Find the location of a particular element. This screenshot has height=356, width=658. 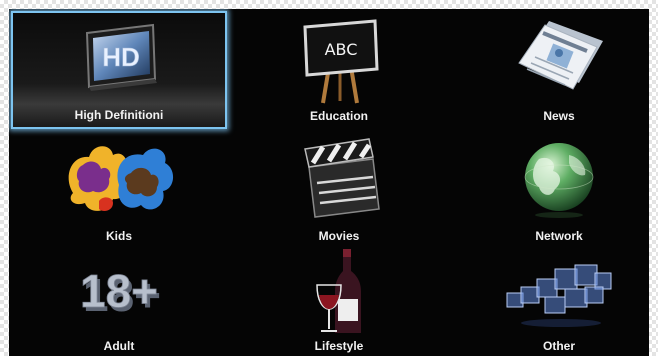

menu-item-adult: 18+ 18+ Adult is located at coordinates (119, 298).